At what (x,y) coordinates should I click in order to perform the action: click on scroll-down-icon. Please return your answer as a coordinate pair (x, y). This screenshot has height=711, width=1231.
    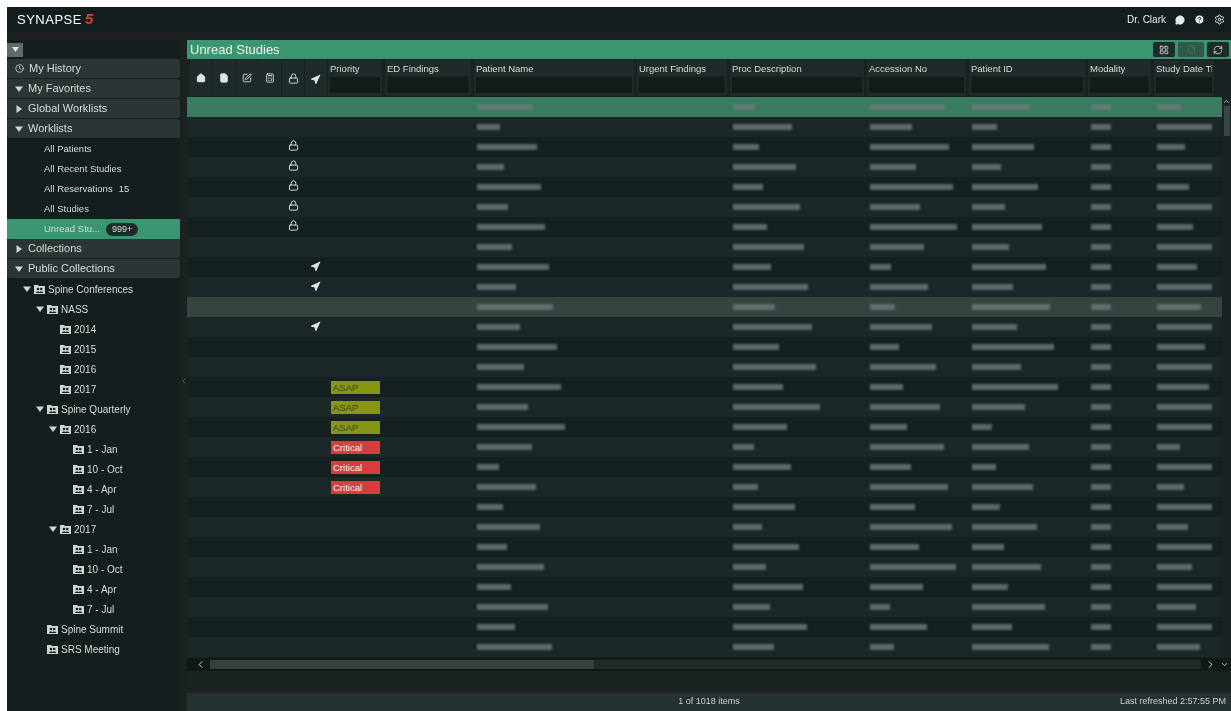
    Looking at the image, I should click on (1224, 664).